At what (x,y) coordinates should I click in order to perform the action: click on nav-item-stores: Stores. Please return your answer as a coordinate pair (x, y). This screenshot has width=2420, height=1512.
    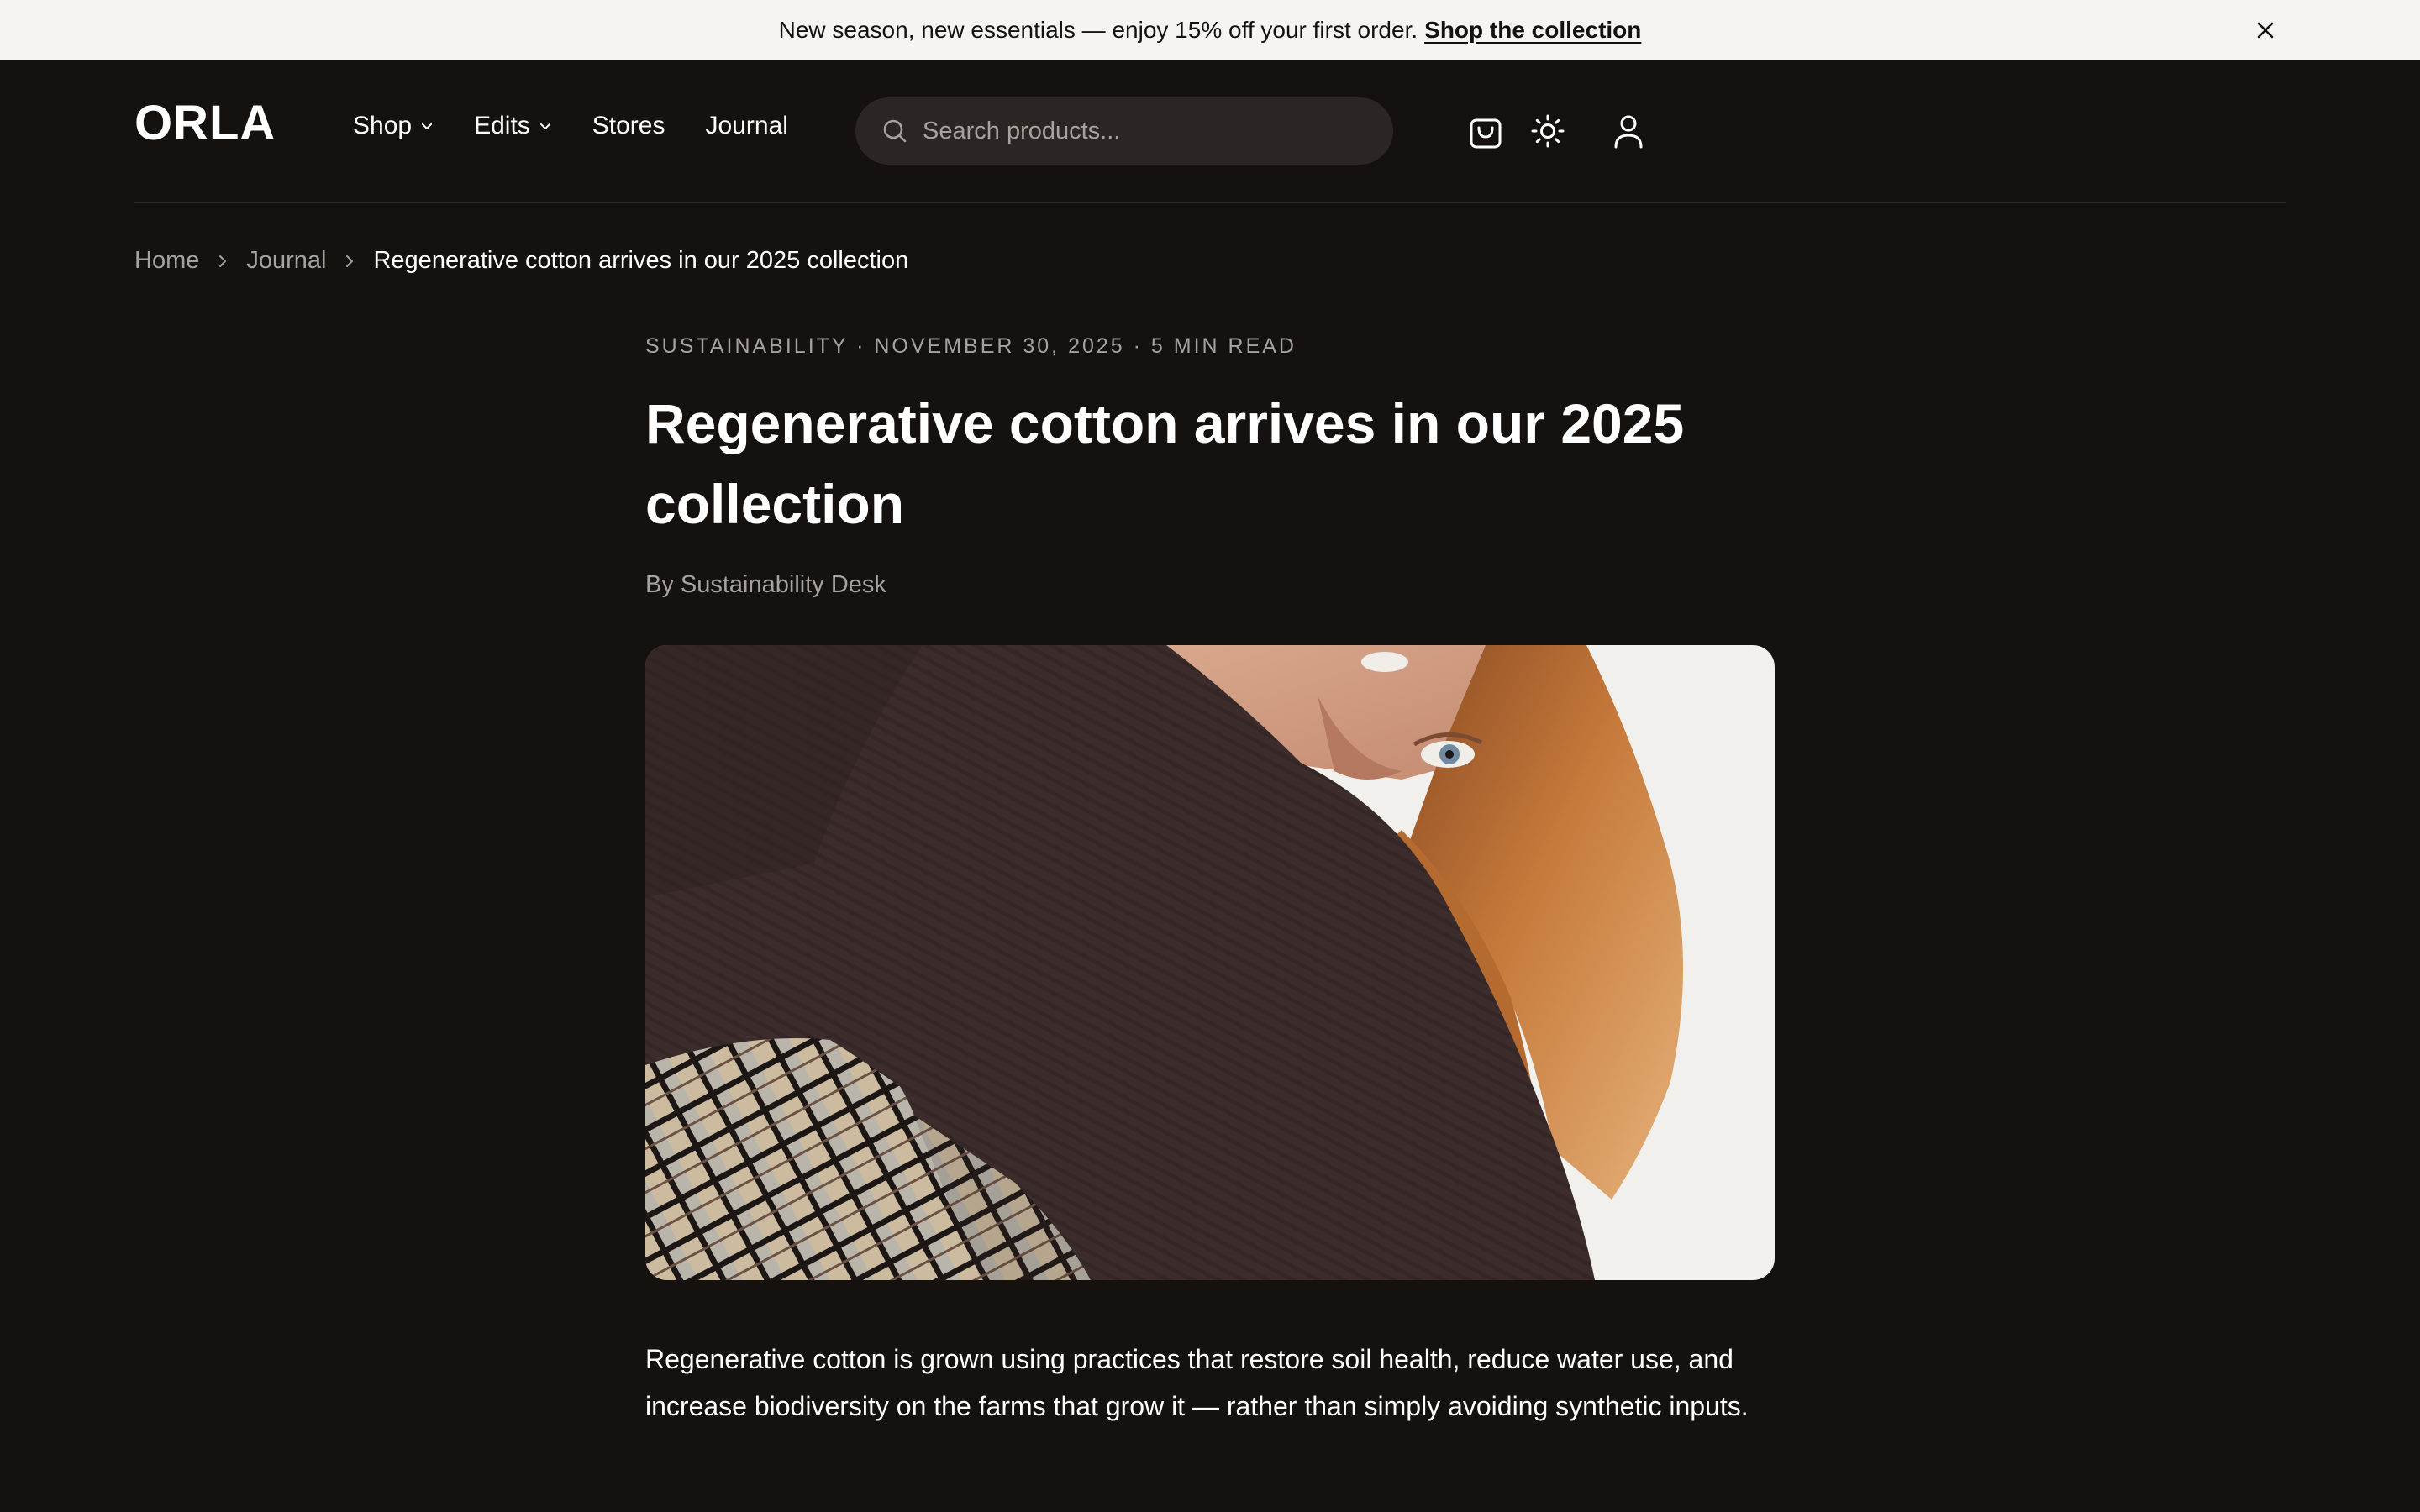
    Looking at the image, I should click on (629, 126).